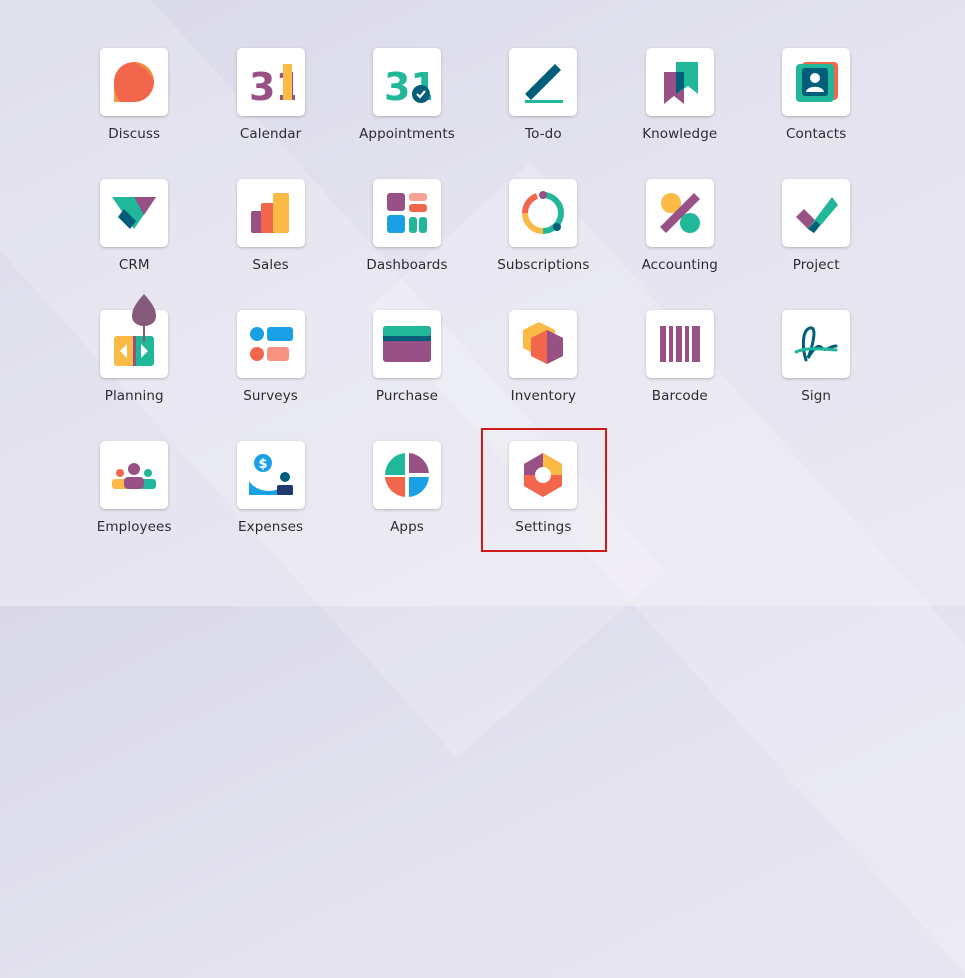 This screenshot has width=965, height=978. I want to click on employees-icon, so click(134, 476).